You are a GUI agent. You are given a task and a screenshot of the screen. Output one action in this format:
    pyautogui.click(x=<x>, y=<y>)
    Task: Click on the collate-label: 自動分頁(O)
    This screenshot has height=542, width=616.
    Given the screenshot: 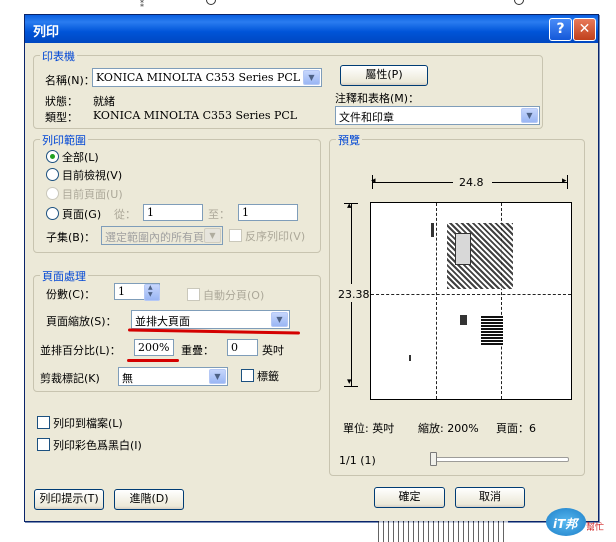 What is the action you would take?
    pyautogui.click(x=234, y=295)
    